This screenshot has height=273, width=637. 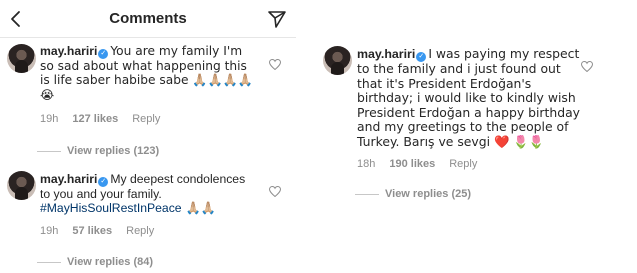 I want to click on timestamp: 18h, so click(x=366, y=164).